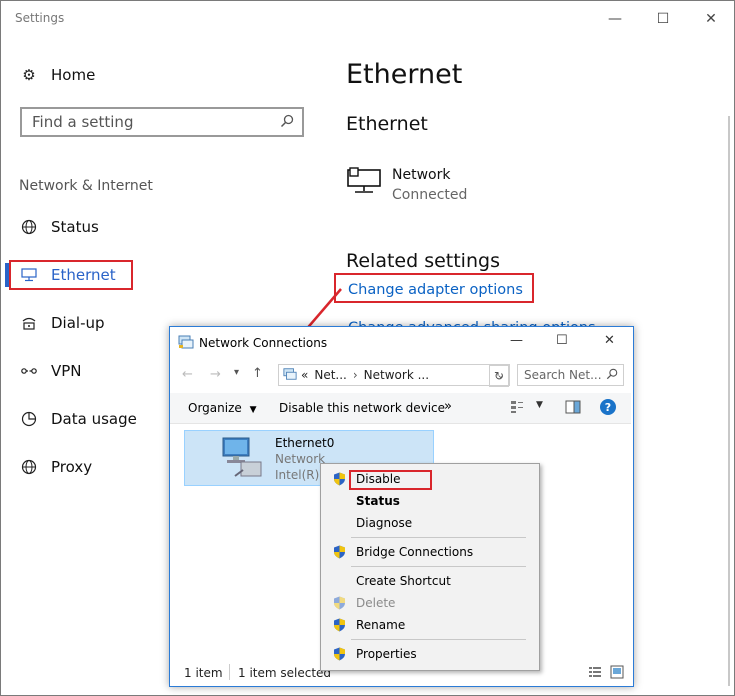 Image resolution: width=735 pixels, height=696 pixels. Describe the element at coordinates (50, 371) in the screenshot. I see `sidebar-item-vpn: VPN` at that location.